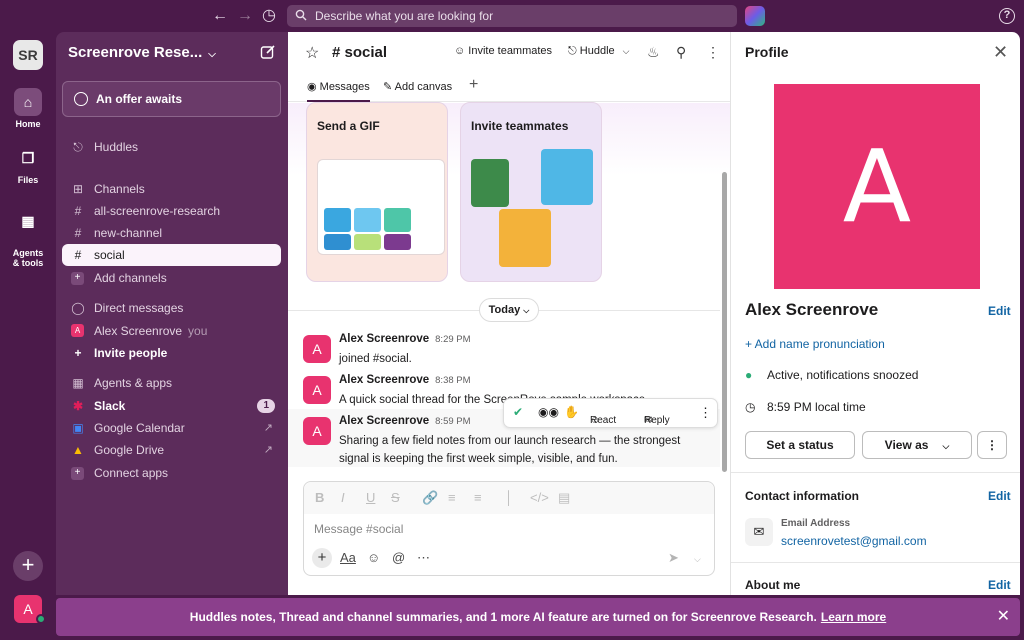  I want to click on forward-arrow-icon: →, so click(245, 16).